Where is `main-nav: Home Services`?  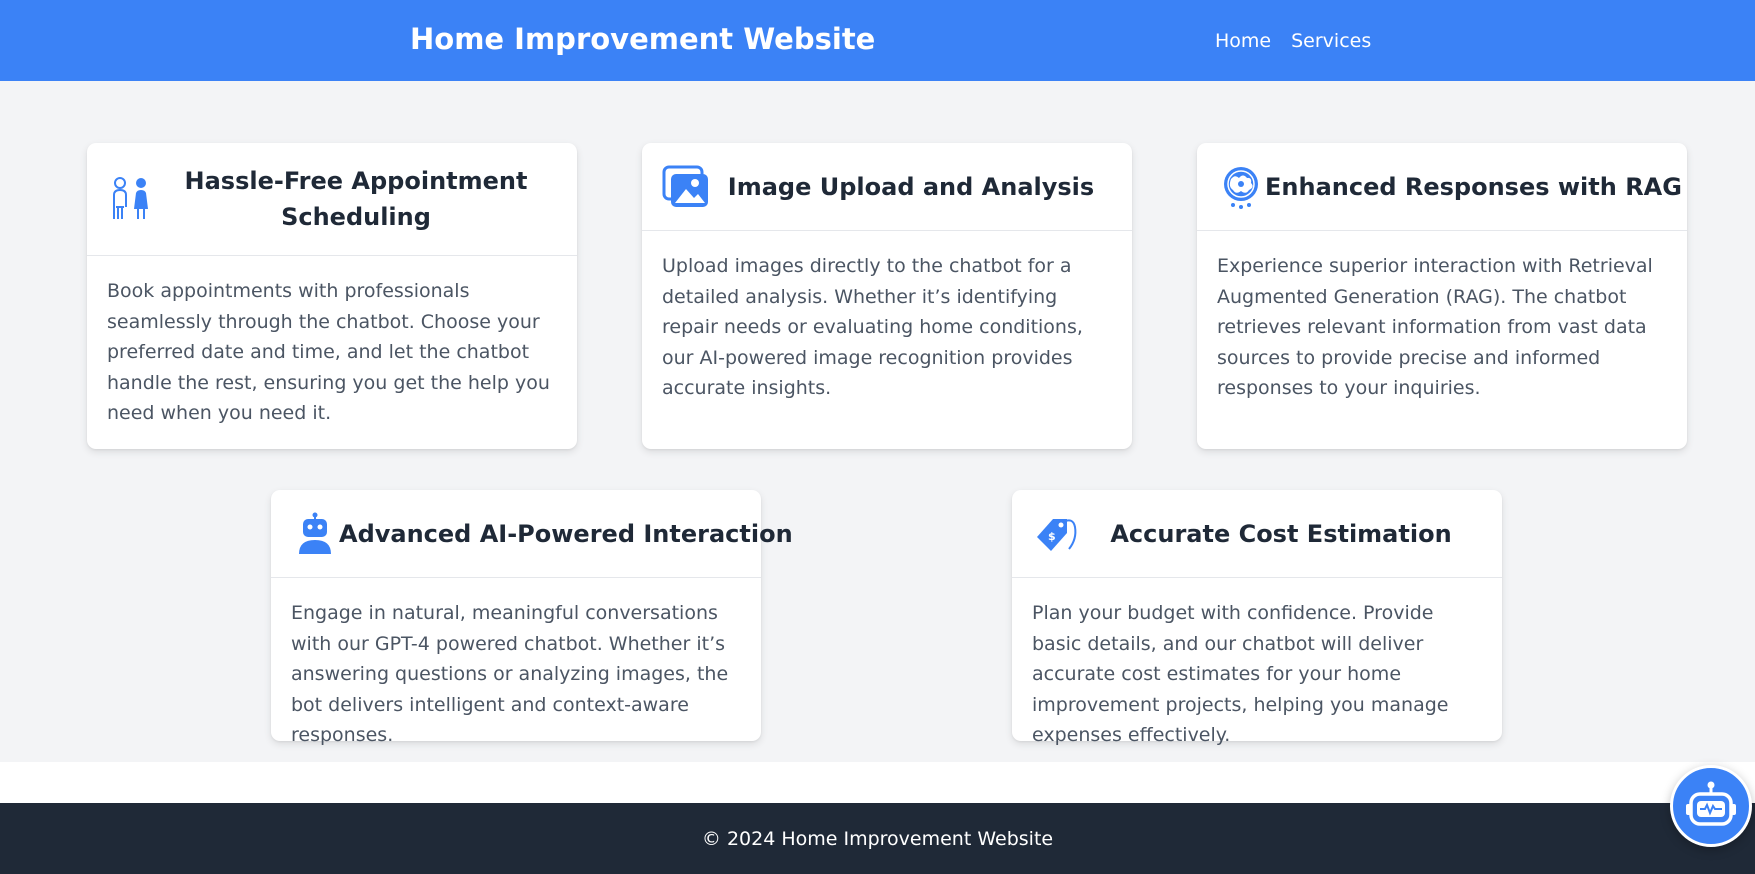
main-nav: Home Services is located at coordinates (1293, 41).